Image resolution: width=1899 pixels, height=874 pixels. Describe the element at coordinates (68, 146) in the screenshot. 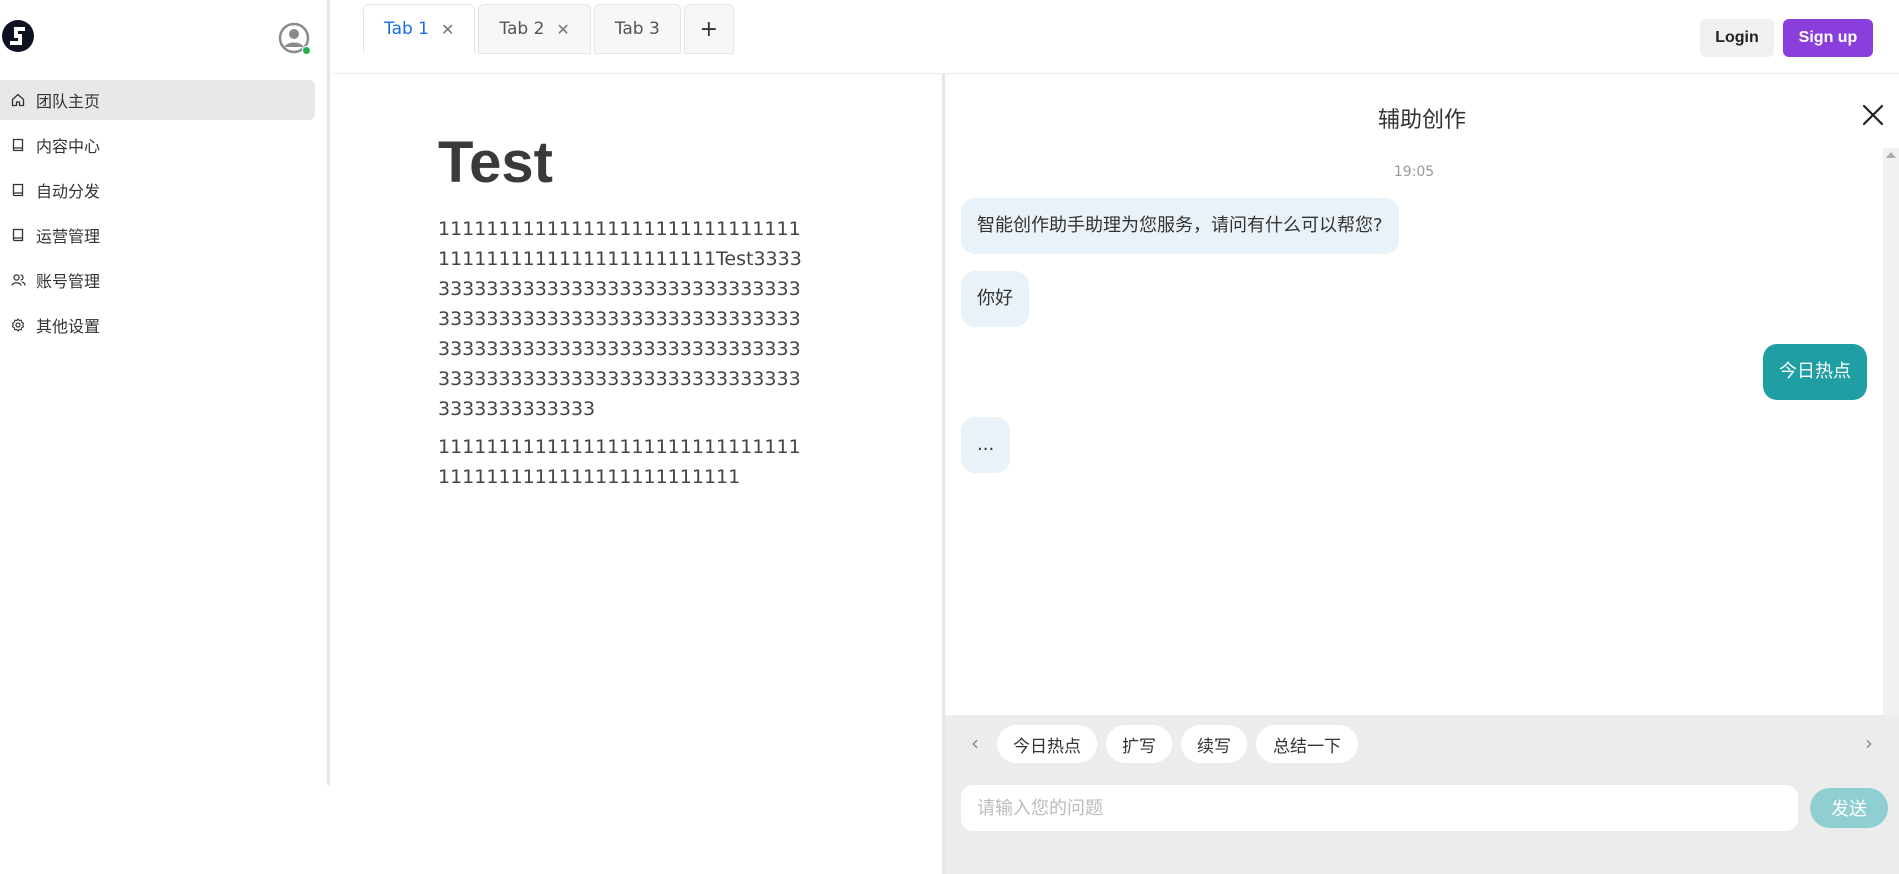

I see `sidebar-item-label: 内容中心` at that location.